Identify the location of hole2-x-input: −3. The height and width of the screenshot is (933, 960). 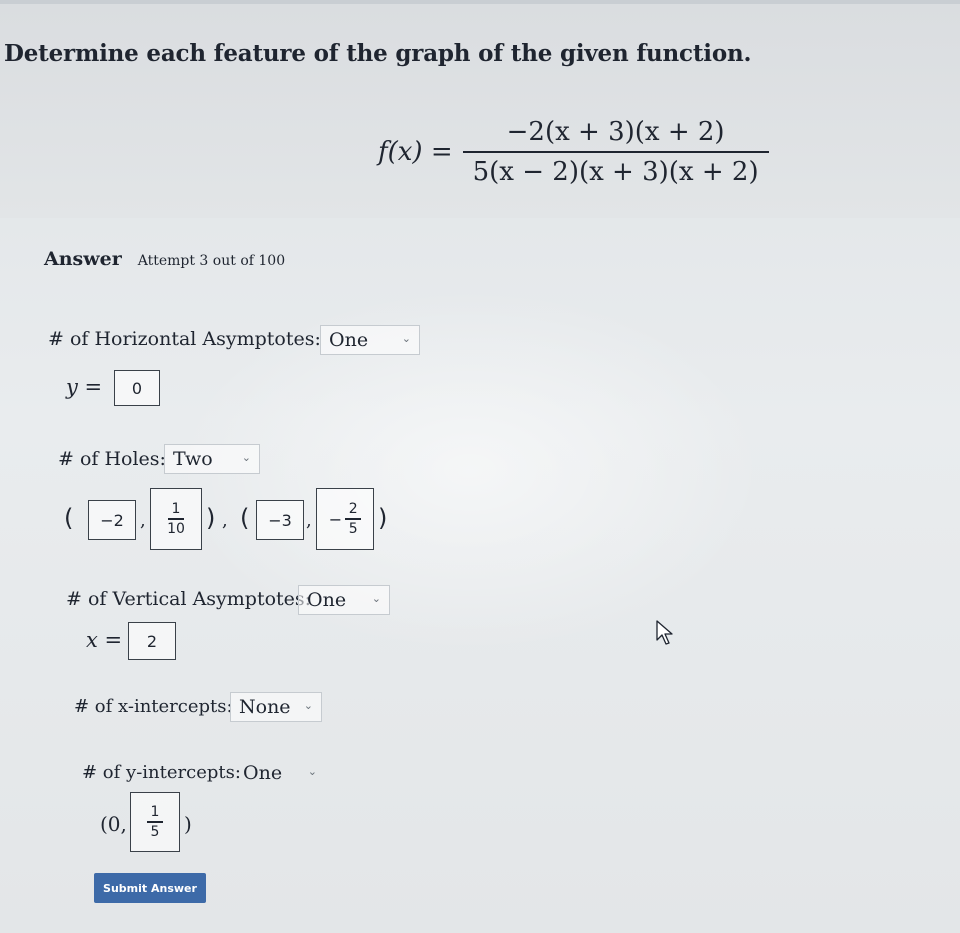
(280, 520).